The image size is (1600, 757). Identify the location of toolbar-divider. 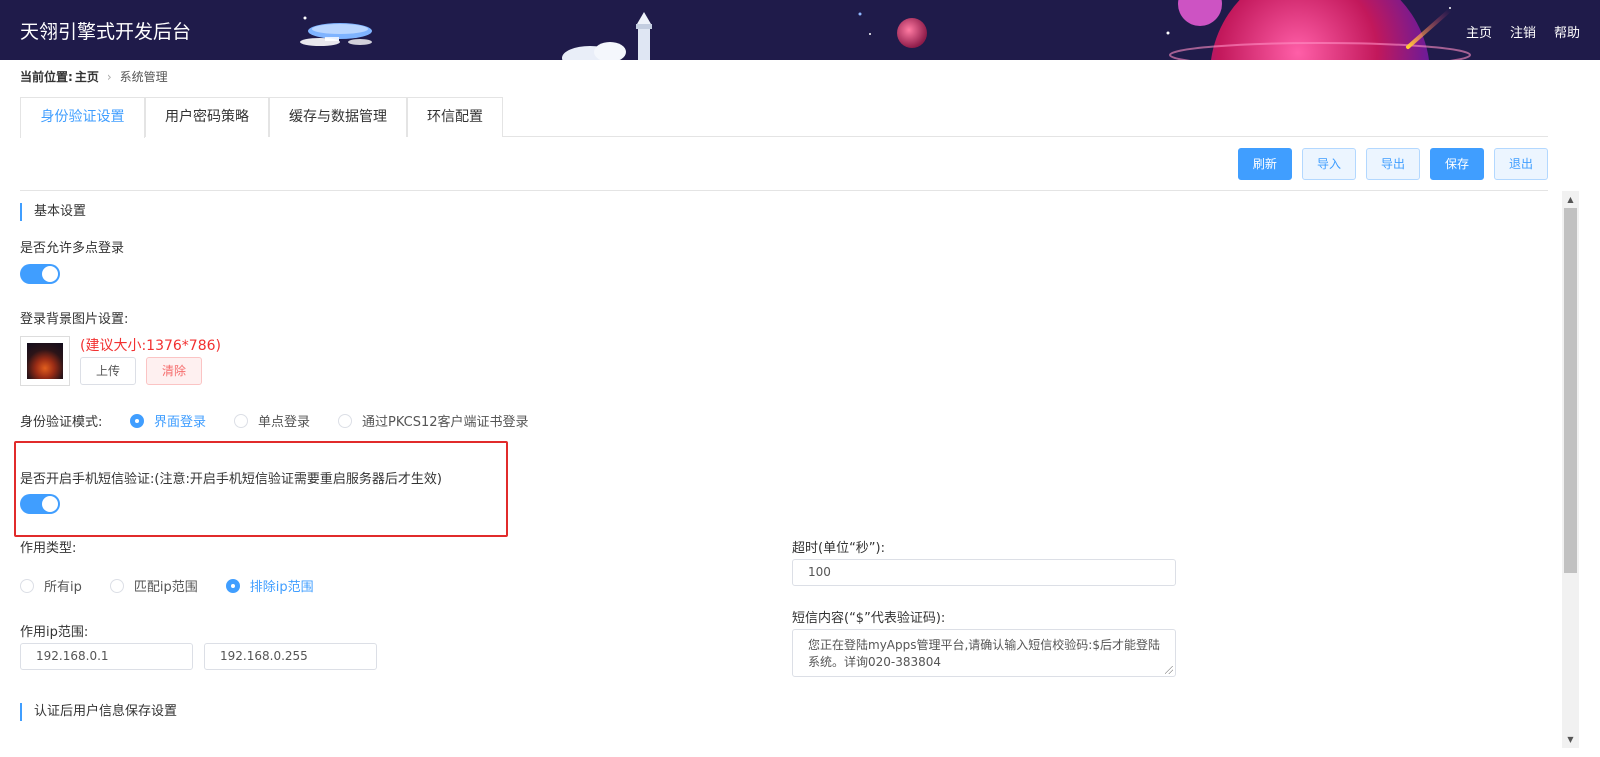
(784, 190).